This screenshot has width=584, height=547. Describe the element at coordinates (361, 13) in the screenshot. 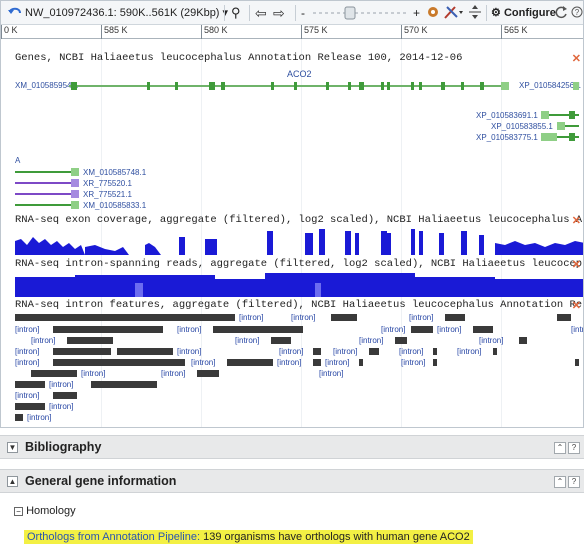

I see `zoom-slider` at that location.